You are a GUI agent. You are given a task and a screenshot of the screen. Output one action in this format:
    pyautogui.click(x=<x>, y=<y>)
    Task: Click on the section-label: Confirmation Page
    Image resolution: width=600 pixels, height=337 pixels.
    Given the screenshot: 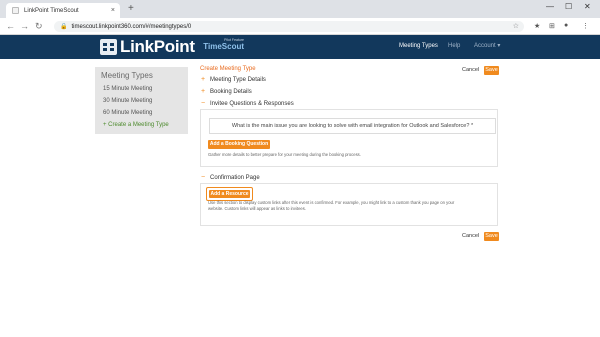 What is the action you would take?
    pyautogui.click(x=235, y=177)
    